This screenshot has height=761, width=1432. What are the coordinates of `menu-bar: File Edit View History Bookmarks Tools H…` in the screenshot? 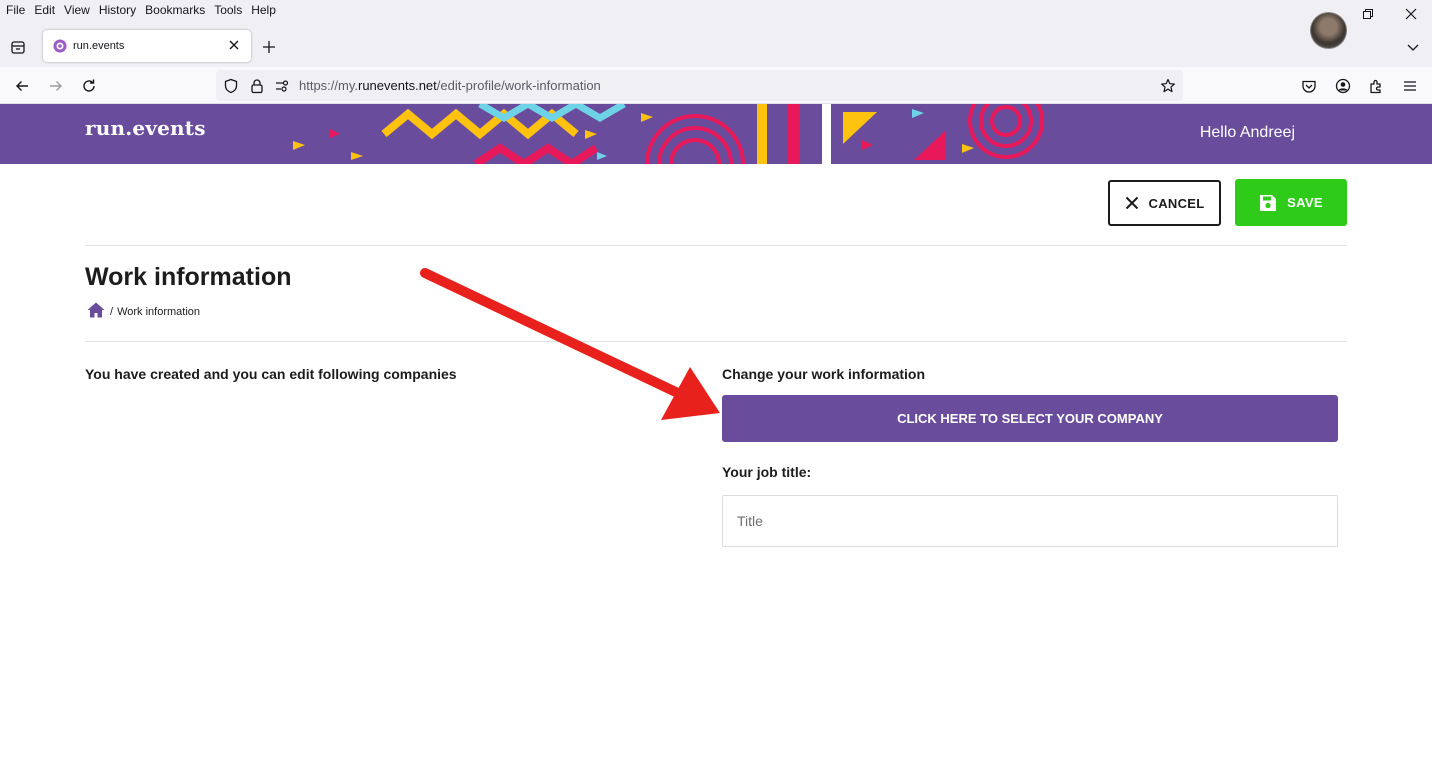 It's located at (716, 10).